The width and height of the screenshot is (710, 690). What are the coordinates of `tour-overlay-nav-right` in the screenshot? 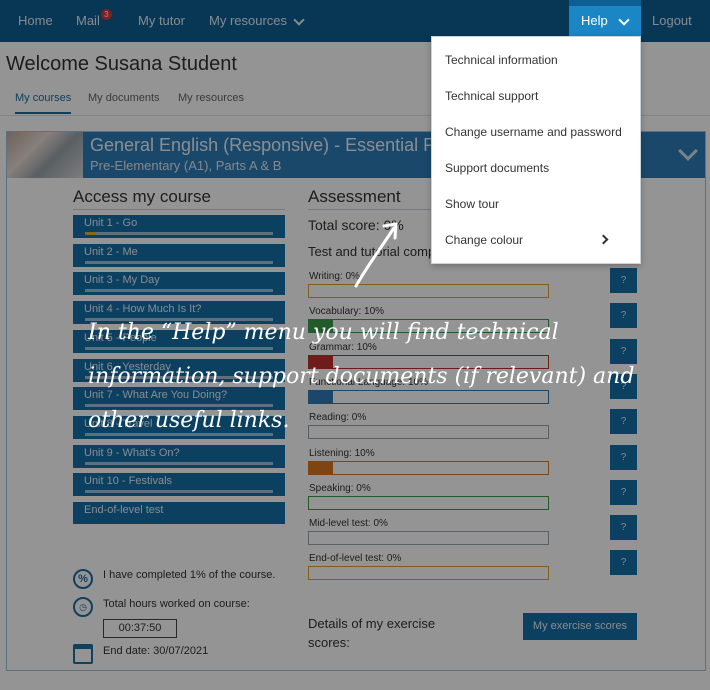 It's located at (675, 21).